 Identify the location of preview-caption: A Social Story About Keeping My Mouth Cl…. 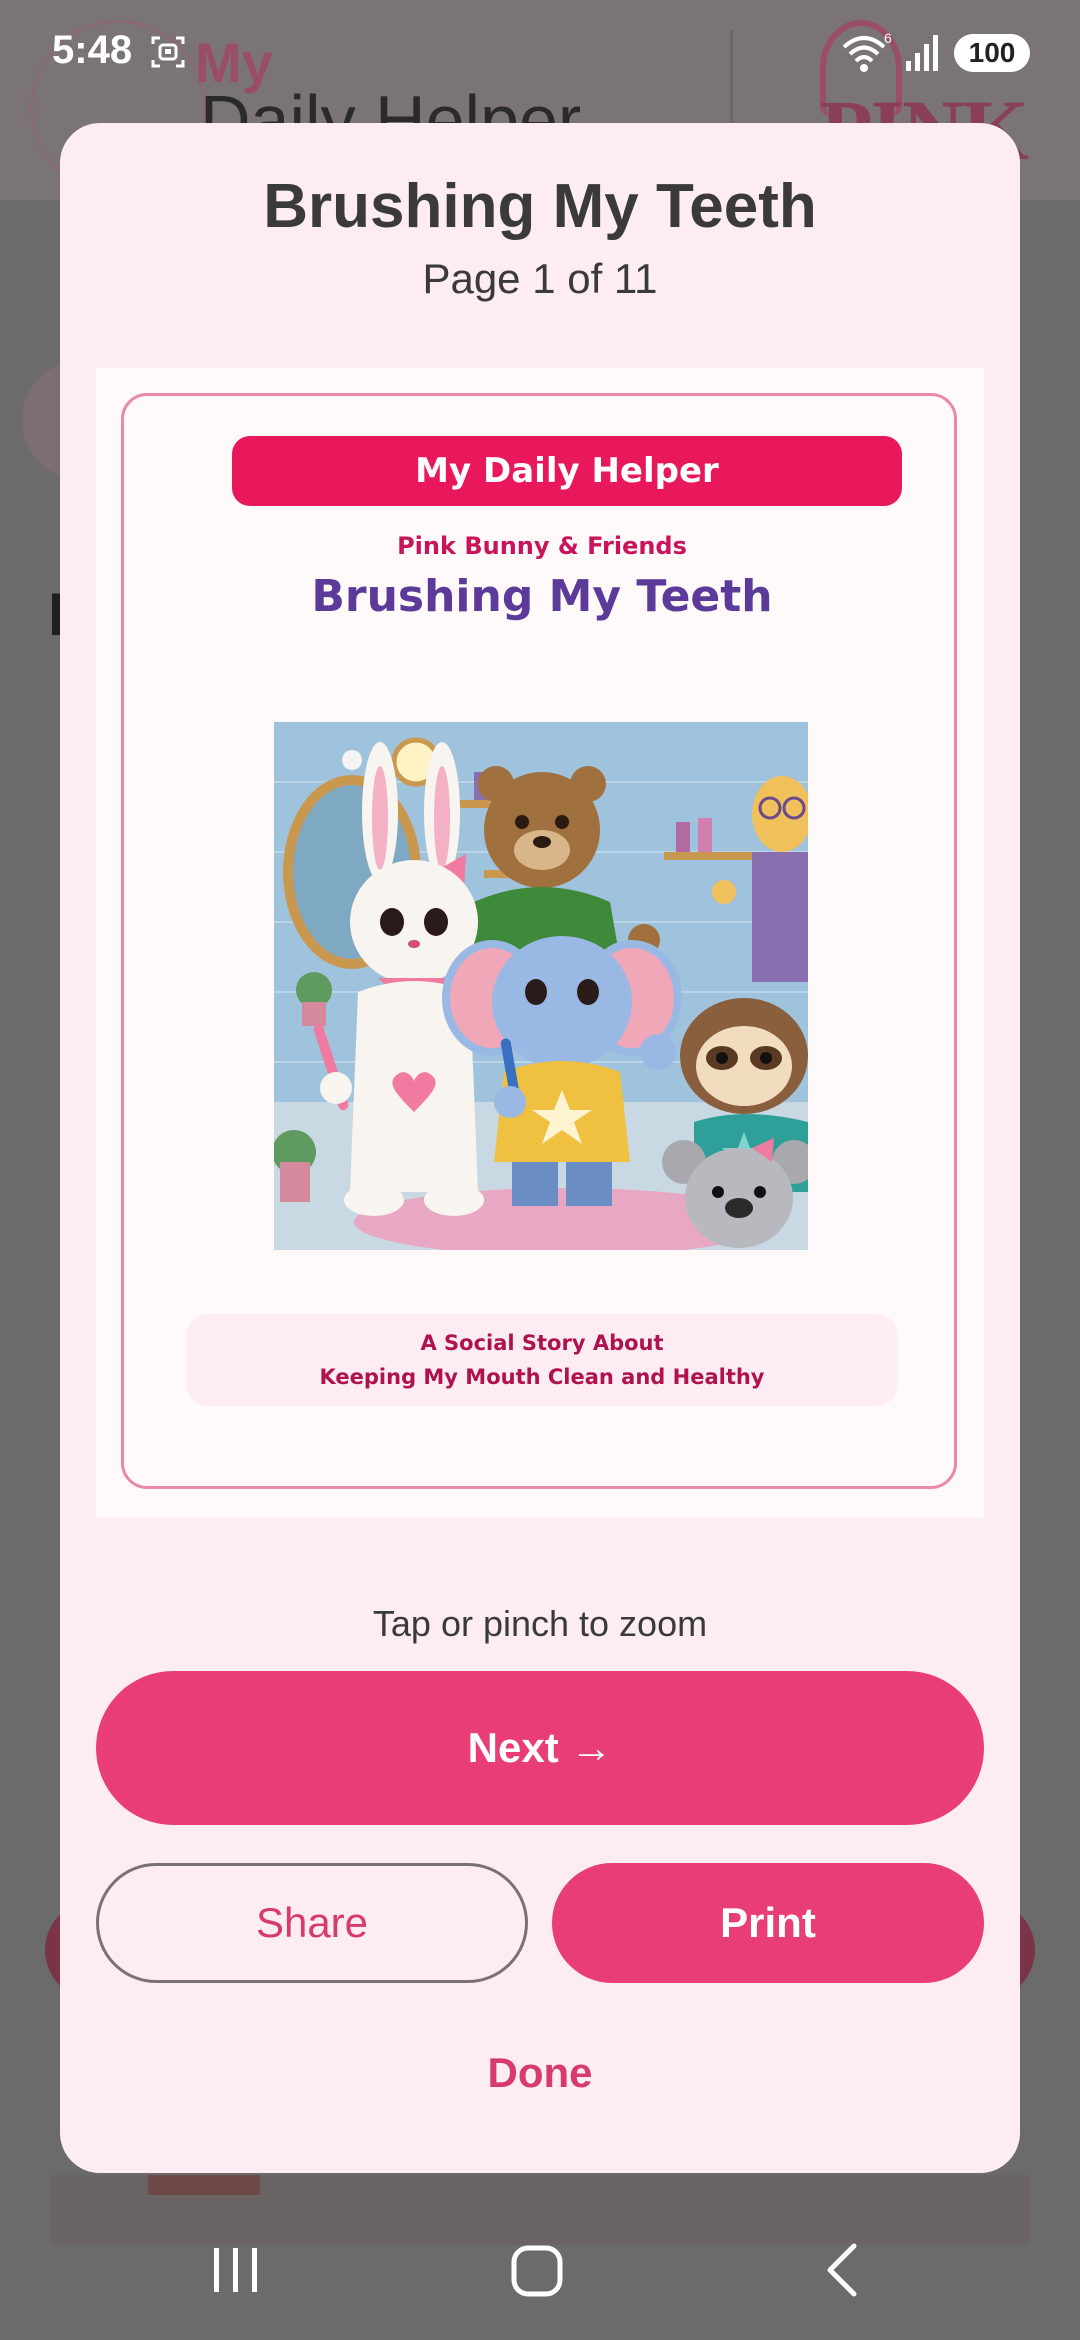
(542, 1360).